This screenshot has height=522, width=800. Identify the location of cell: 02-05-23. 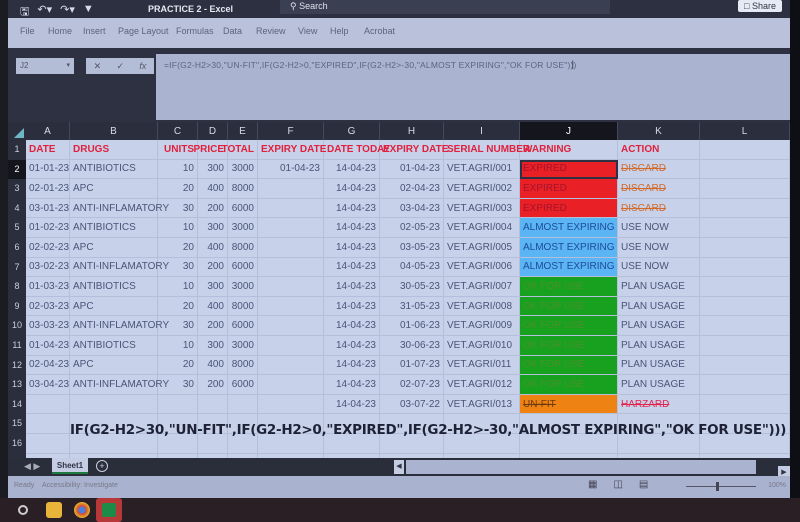
(412, 228).